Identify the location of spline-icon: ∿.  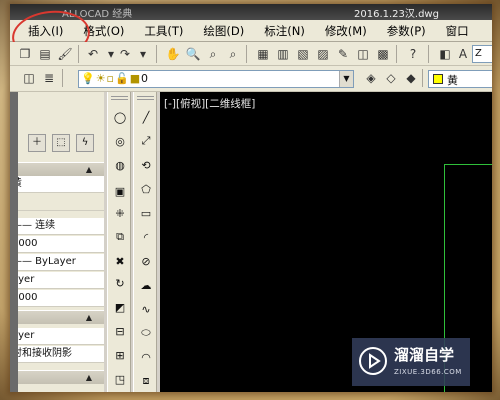
(146, 309).